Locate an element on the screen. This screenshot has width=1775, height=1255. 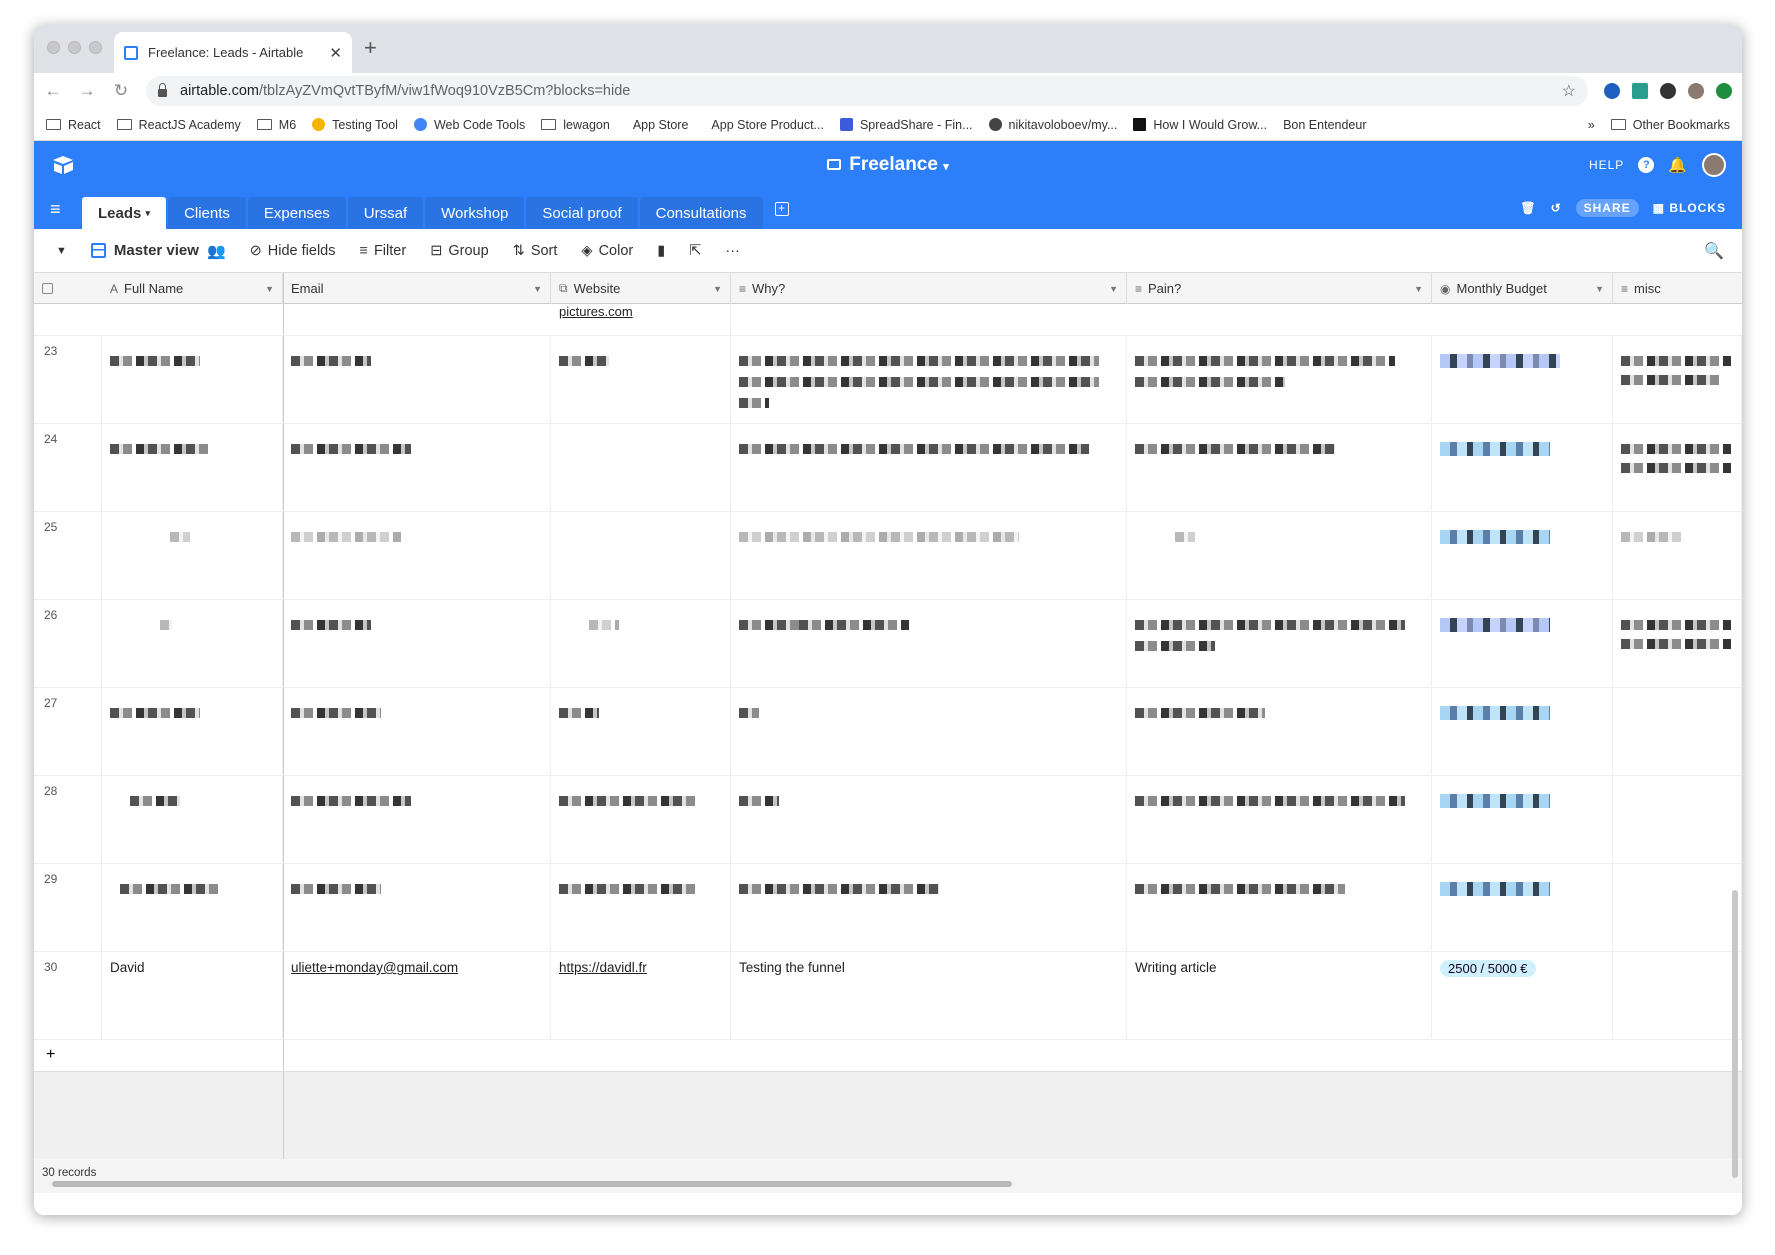
view-switcher: Master view 👥 is located at coordinates (158, 251).